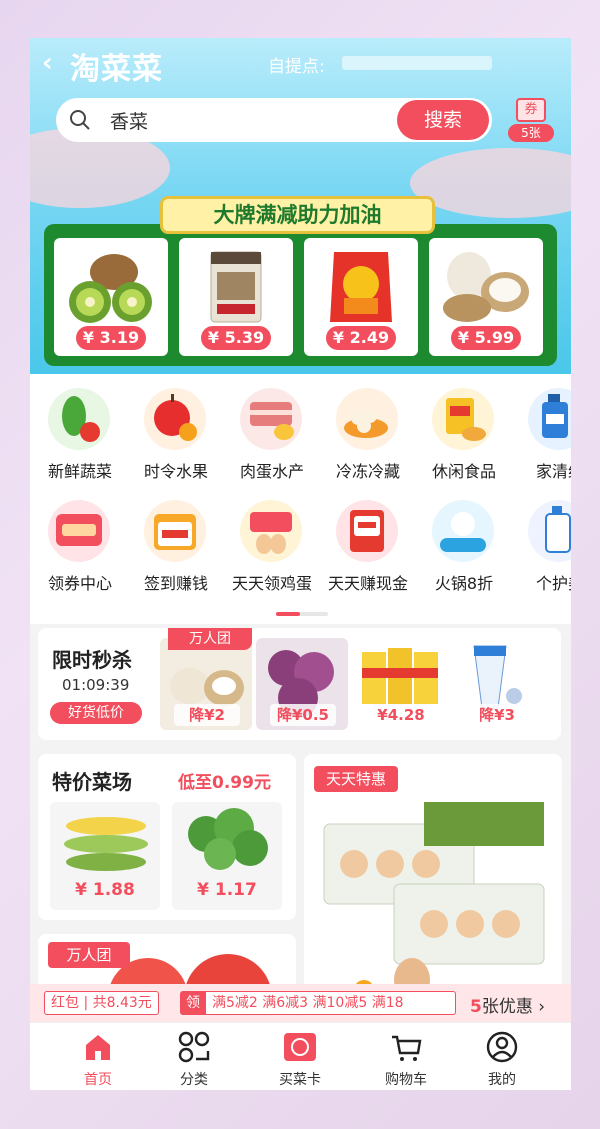  What do you see at coordinates (476, 1007) in the screenshot?
I see `coupon-more-count: 5` at bounding box center [476, 1007].